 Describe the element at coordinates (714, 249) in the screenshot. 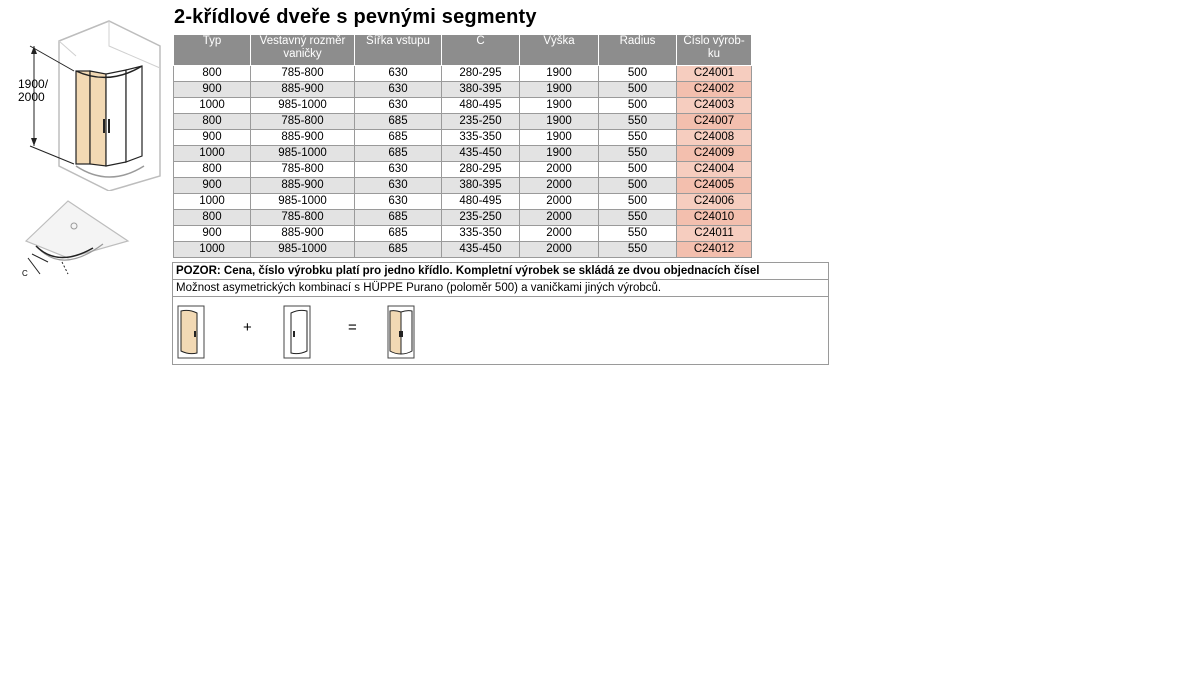

I see `product-code-cell: C24012` at that location.